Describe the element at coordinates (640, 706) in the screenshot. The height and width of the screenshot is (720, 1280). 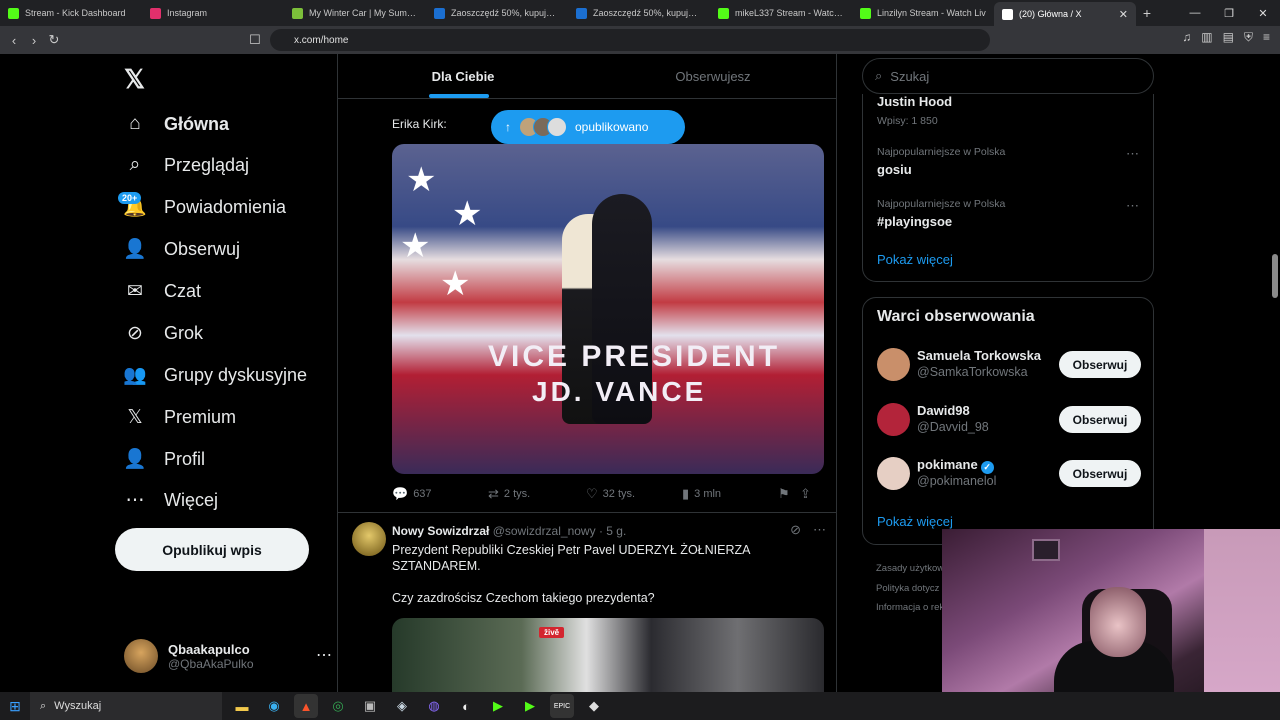
I see `windows-taskbar: ⊞ ⌕ Wyszukaj ▬ ◉ ▲ ◎ ▣ ◈ ◍ ◐ ▶ ▶ EPIC ◆` at that location.